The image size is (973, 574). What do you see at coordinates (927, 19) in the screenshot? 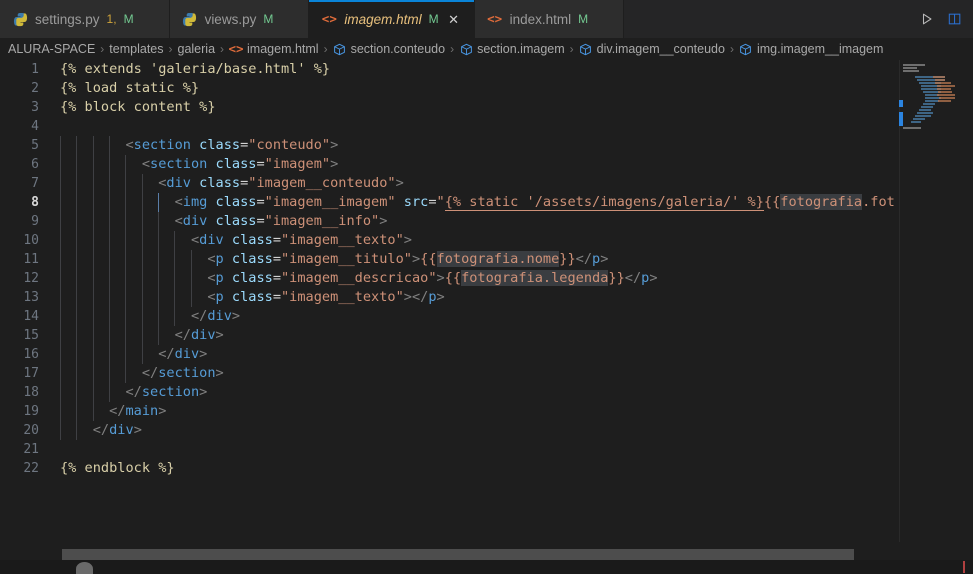
I see `run-icon` at bounding box center [927, 19].